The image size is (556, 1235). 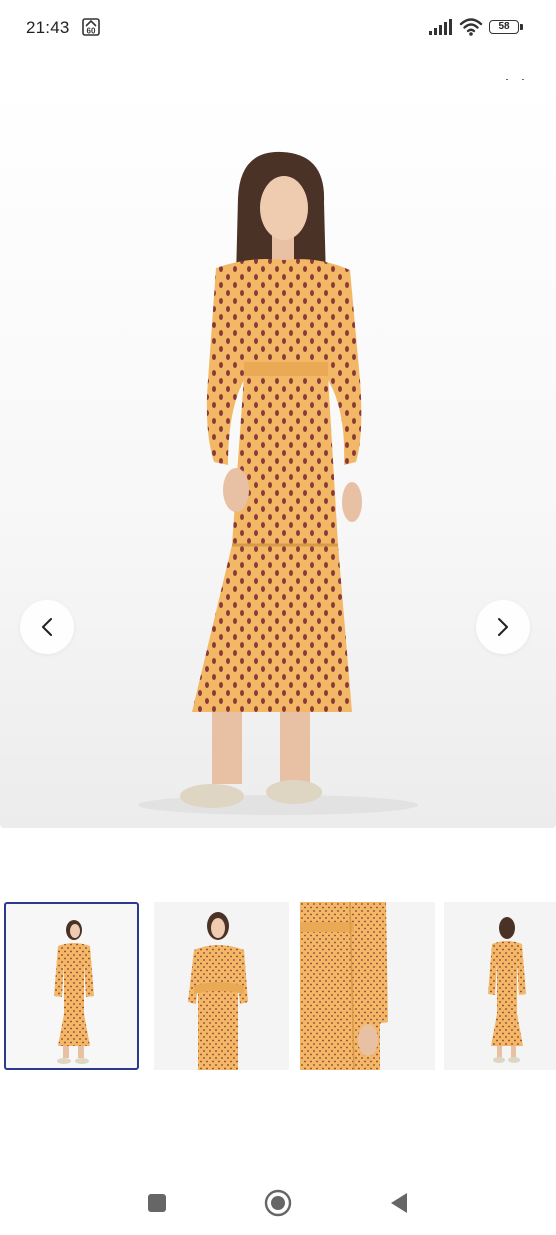 I want to click on recent-apps-button, so click(x=157, y=1203).